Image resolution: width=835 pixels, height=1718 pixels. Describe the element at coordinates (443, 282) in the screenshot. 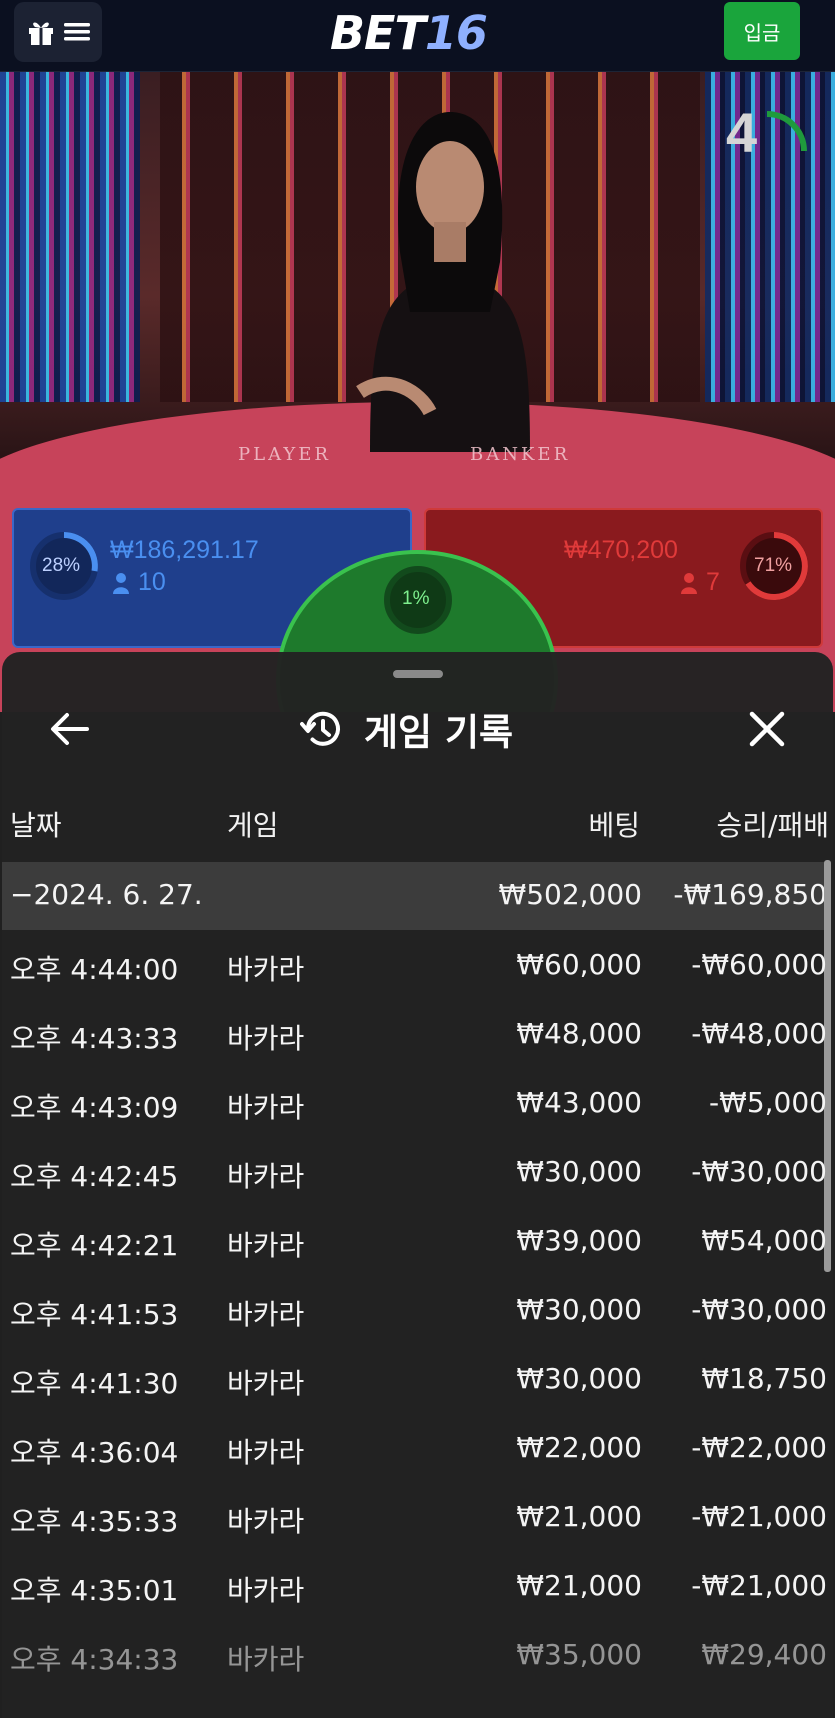

I see `dealer-figure` at that location.